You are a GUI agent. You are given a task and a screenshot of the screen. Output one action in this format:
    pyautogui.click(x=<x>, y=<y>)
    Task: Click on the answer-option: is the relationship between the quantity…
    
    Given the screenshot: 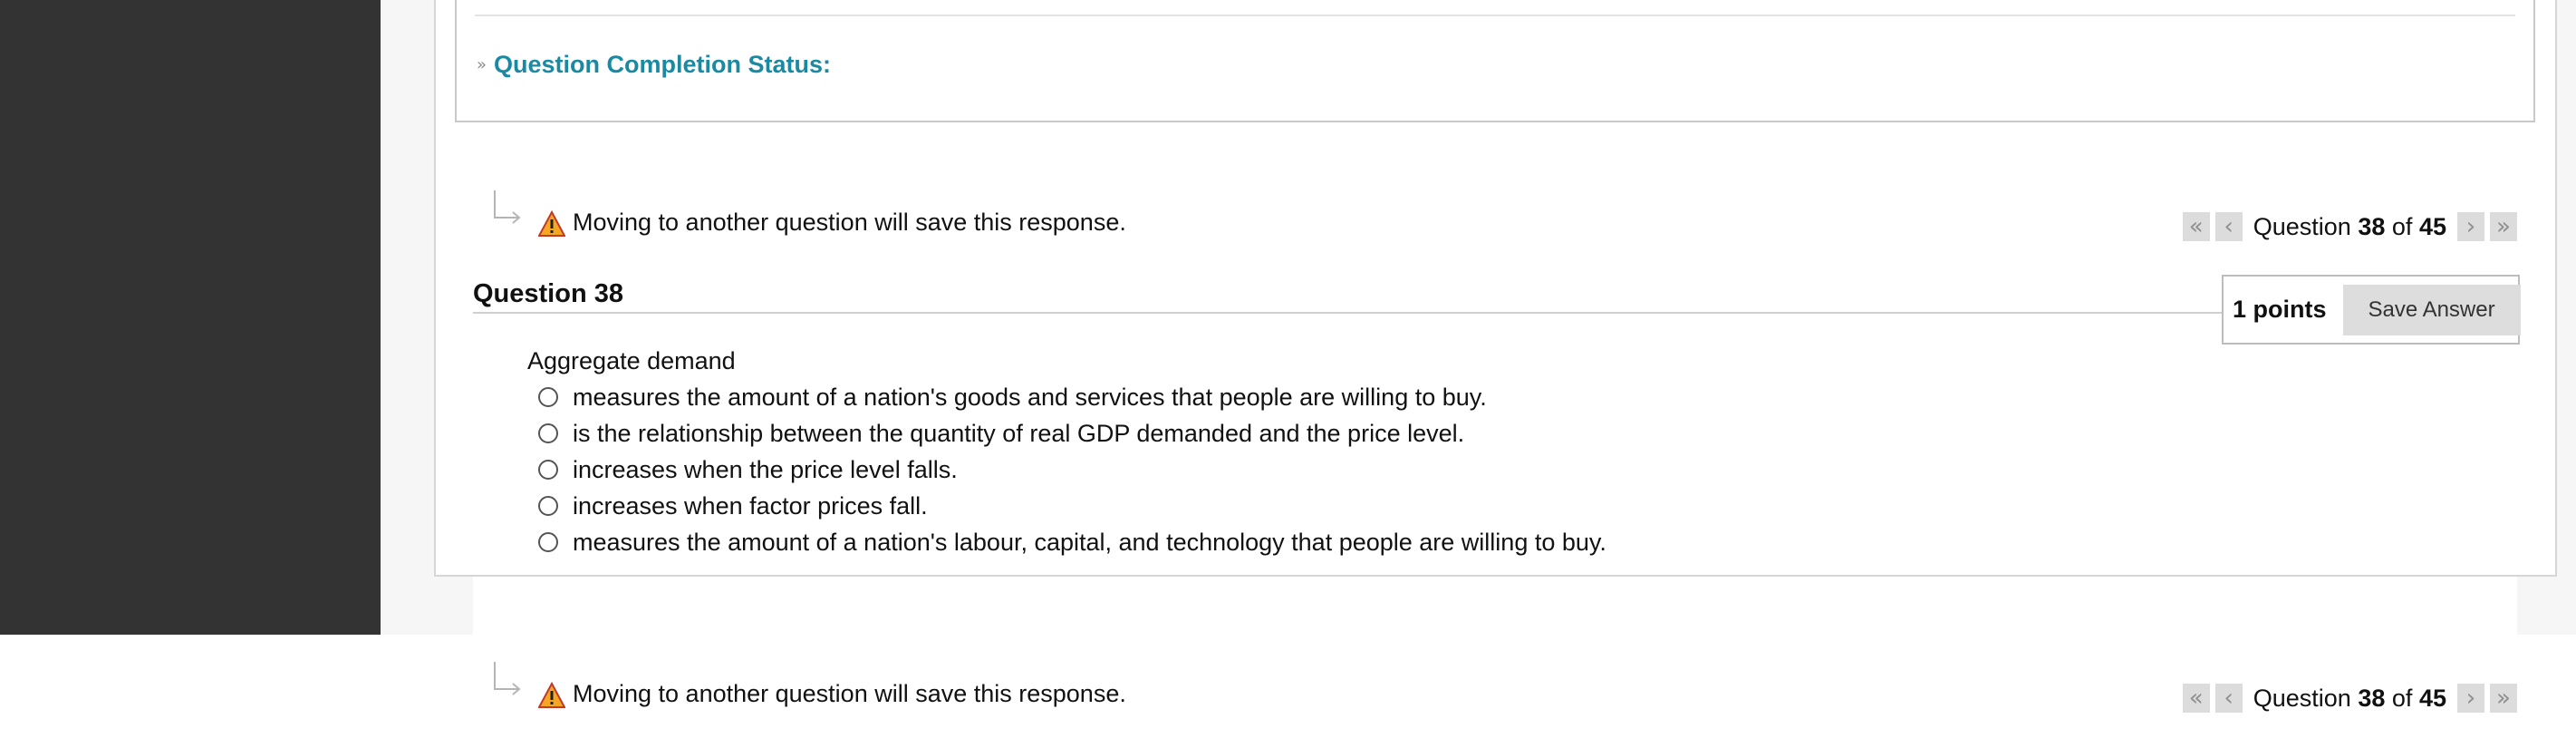 What is the action you would take?
    pyautogui.click(x=1072, y=434)
    